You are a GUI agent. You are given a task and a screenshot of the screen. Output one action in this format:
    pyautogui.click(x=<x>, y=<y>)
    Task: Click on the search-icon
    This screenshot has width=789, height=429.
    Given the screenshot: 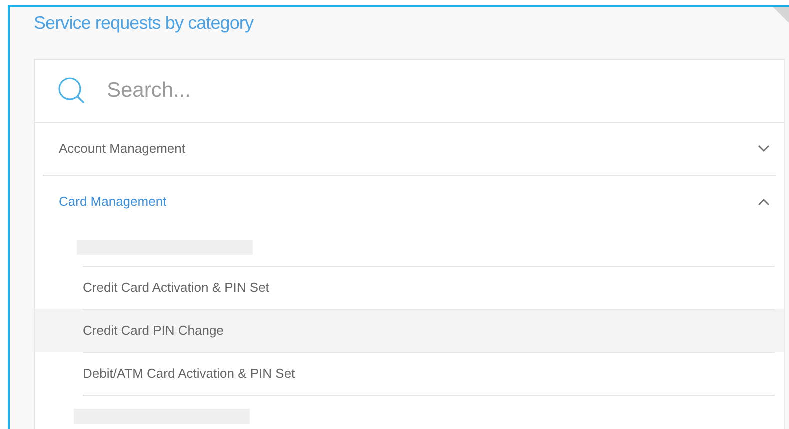 What is the action you would take?
    pyautogui.click(x=72, y=91)
    